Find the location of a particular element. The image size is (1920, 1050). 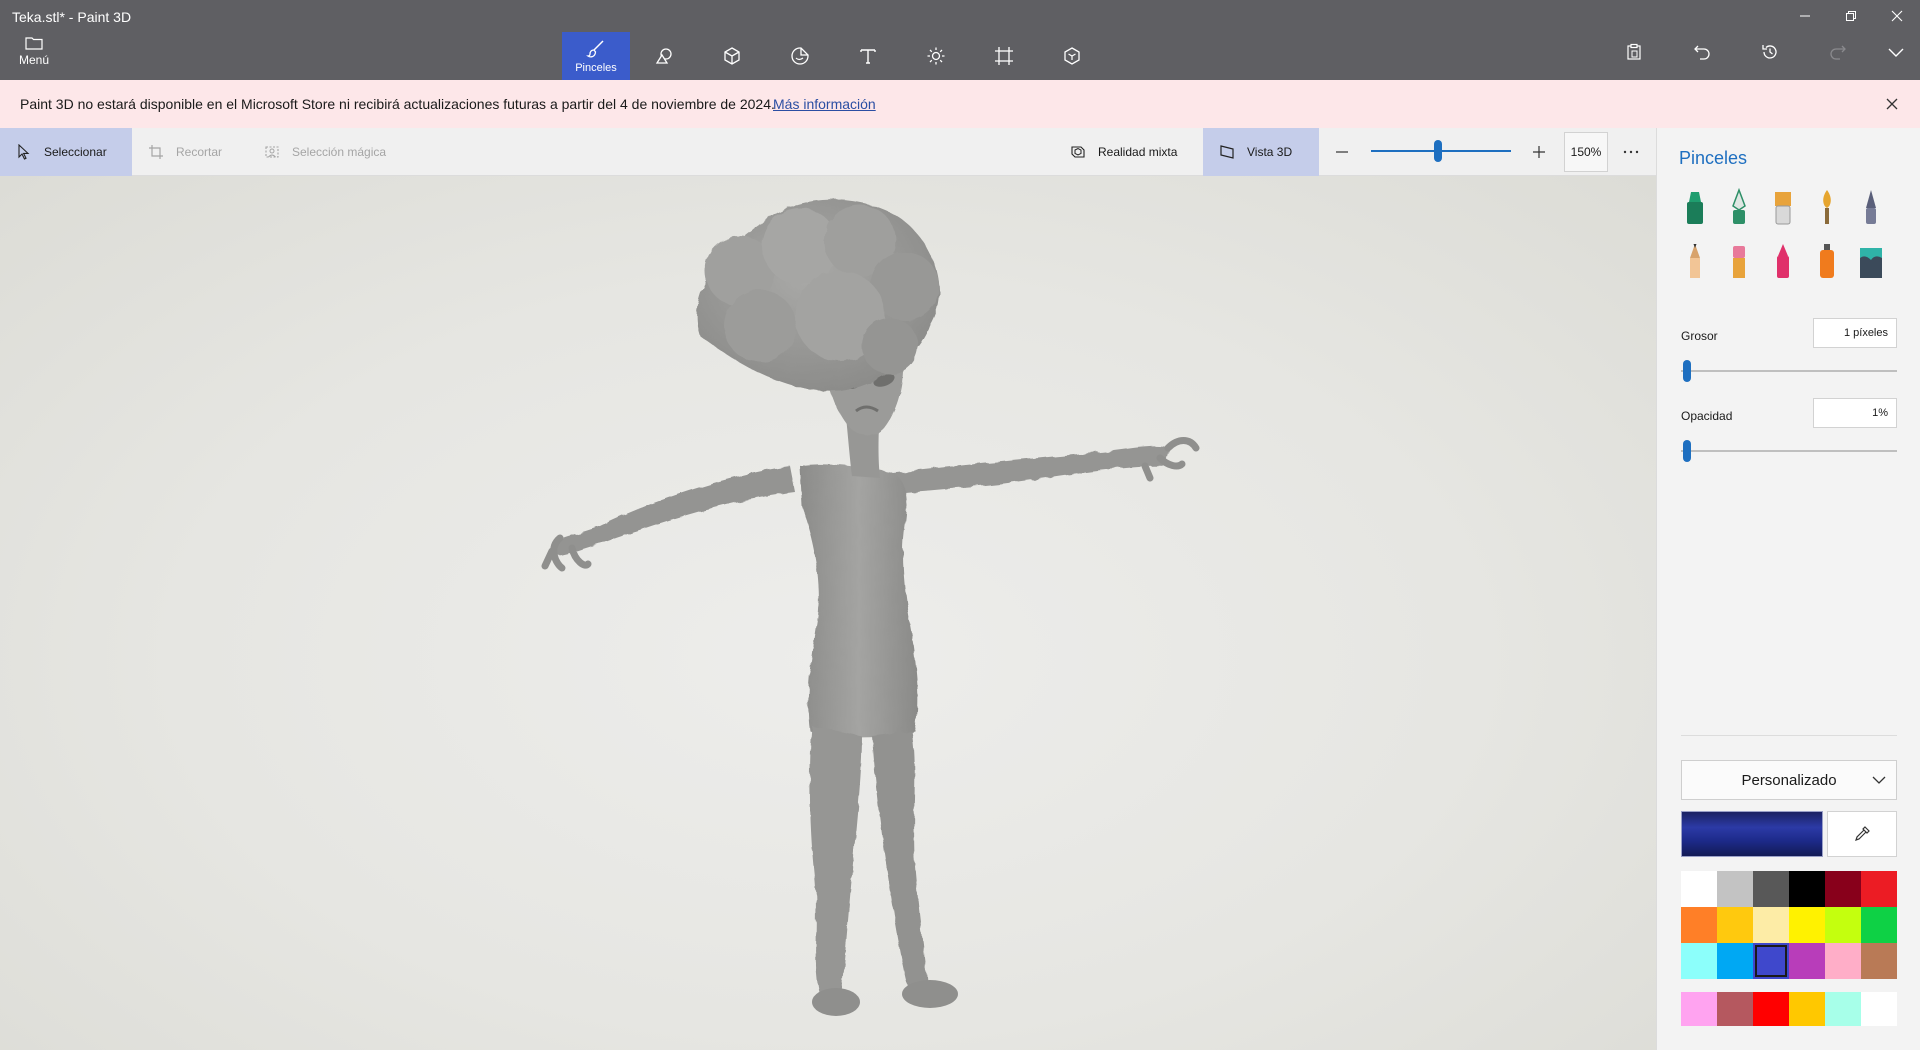

folder-icon is located at coordinates (34, 43).